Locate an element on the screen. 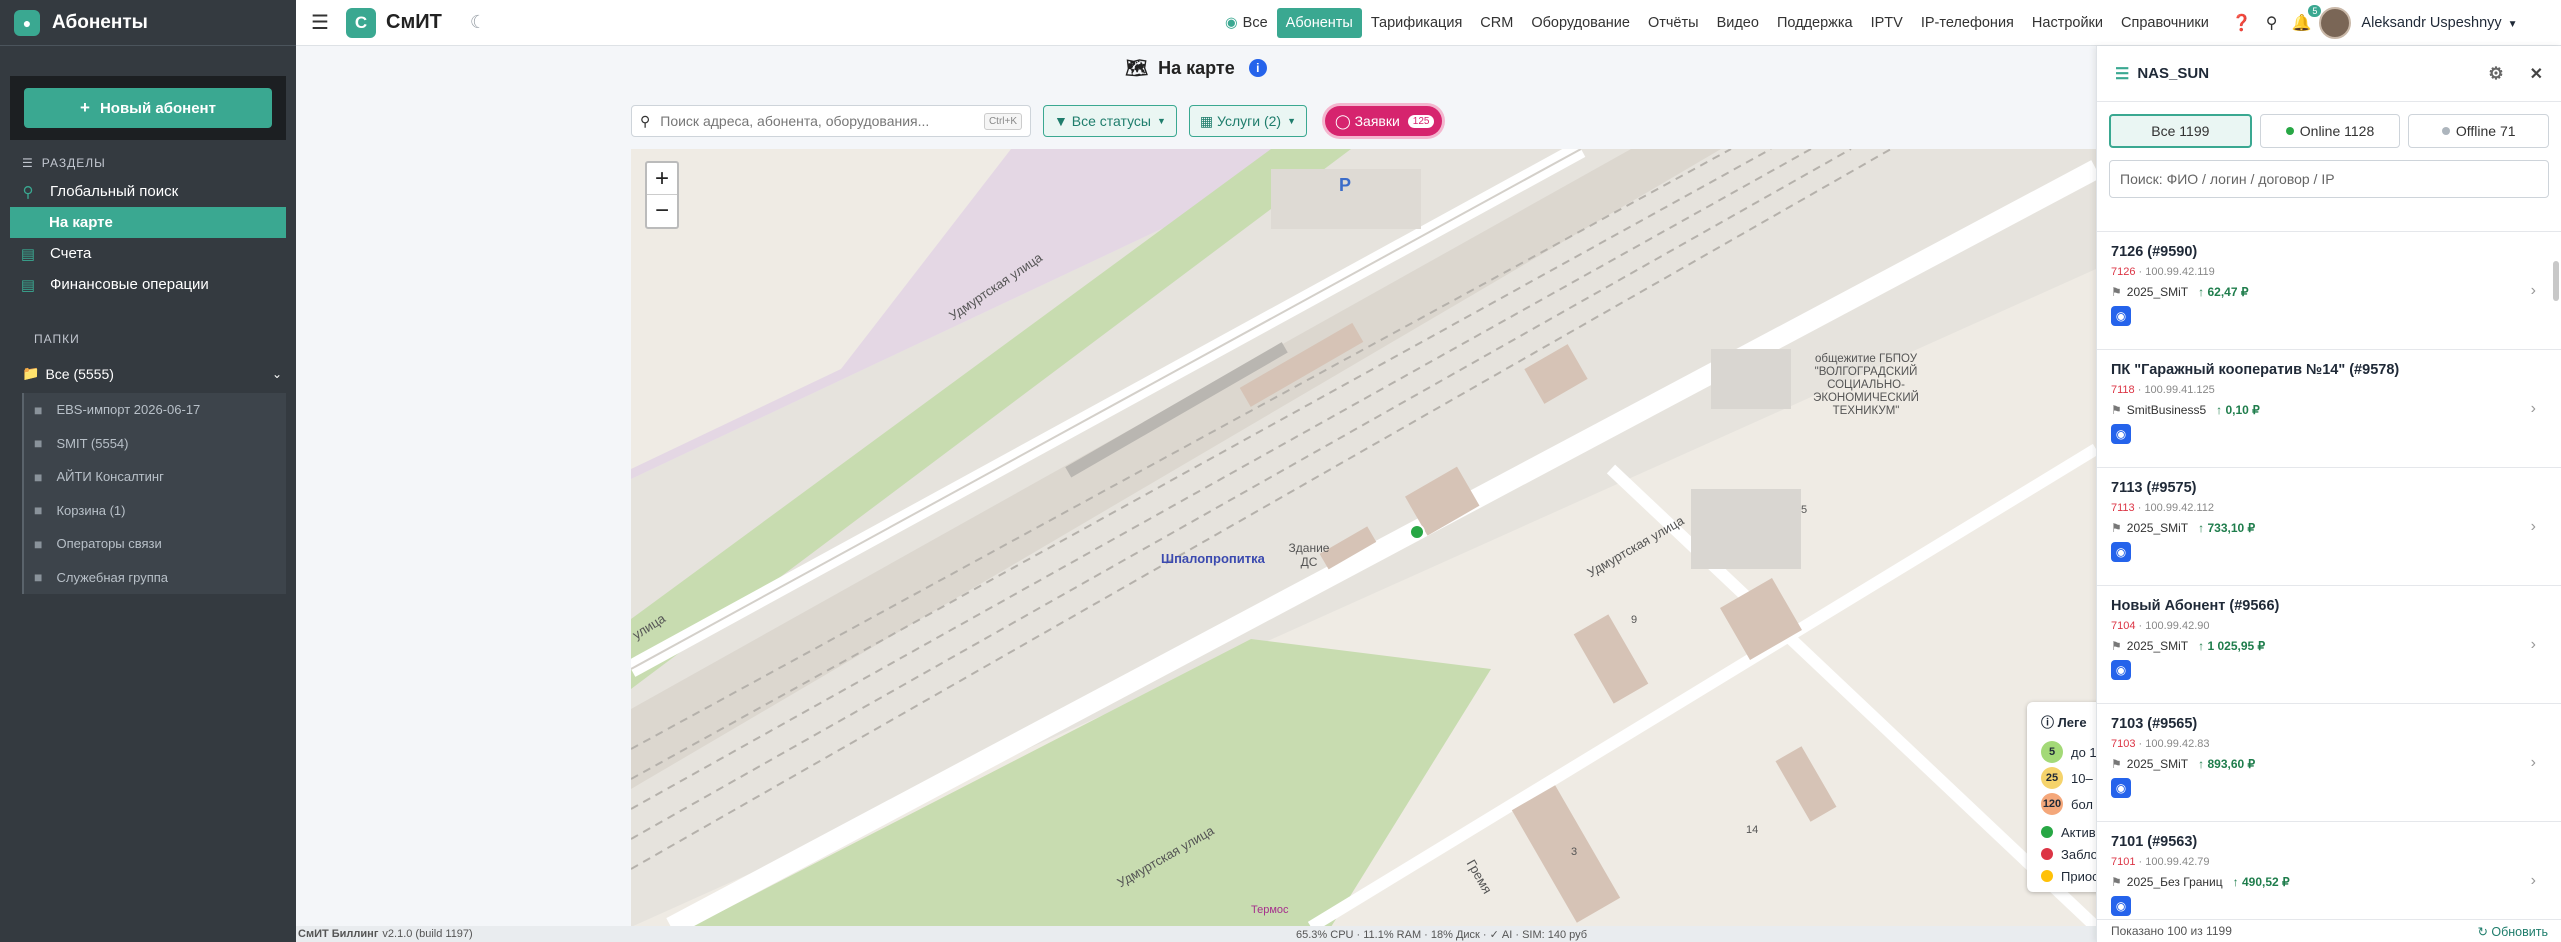 The image size is (2561, 942). subscriber-tariff: ⚑ SmitBusiness5 ↑ 0,10 ₽ is located at coordinates (2336, 410).